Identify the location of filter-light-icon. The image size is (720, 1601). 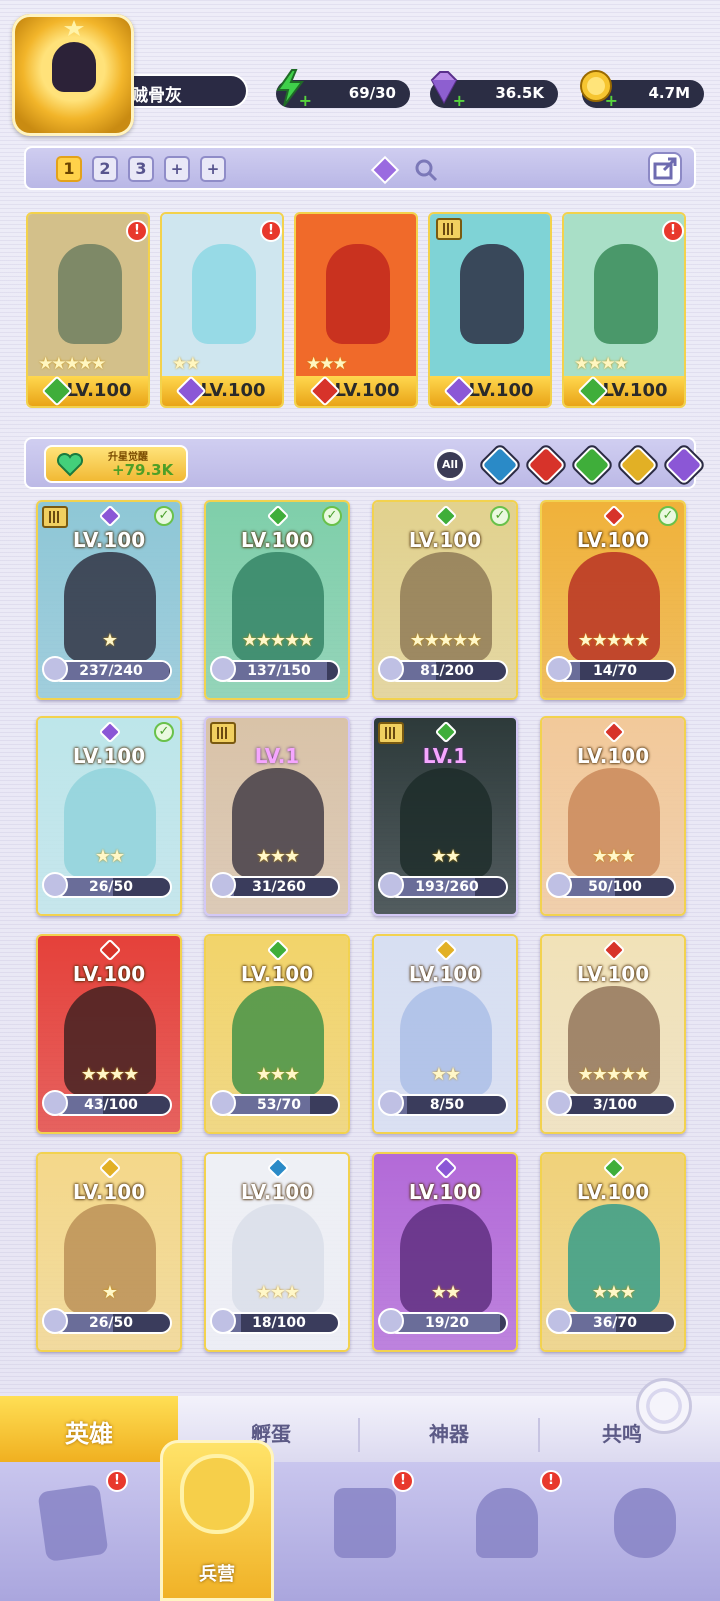
(638, 465).